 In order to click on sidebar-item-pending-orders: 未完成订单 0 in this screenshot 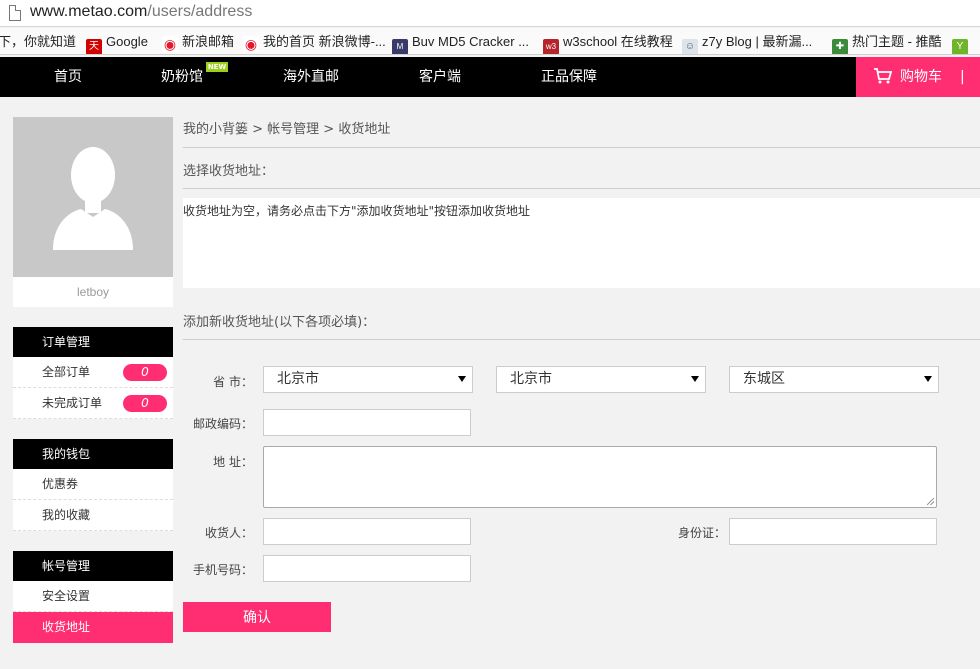, I will do `click(93, 403)`.